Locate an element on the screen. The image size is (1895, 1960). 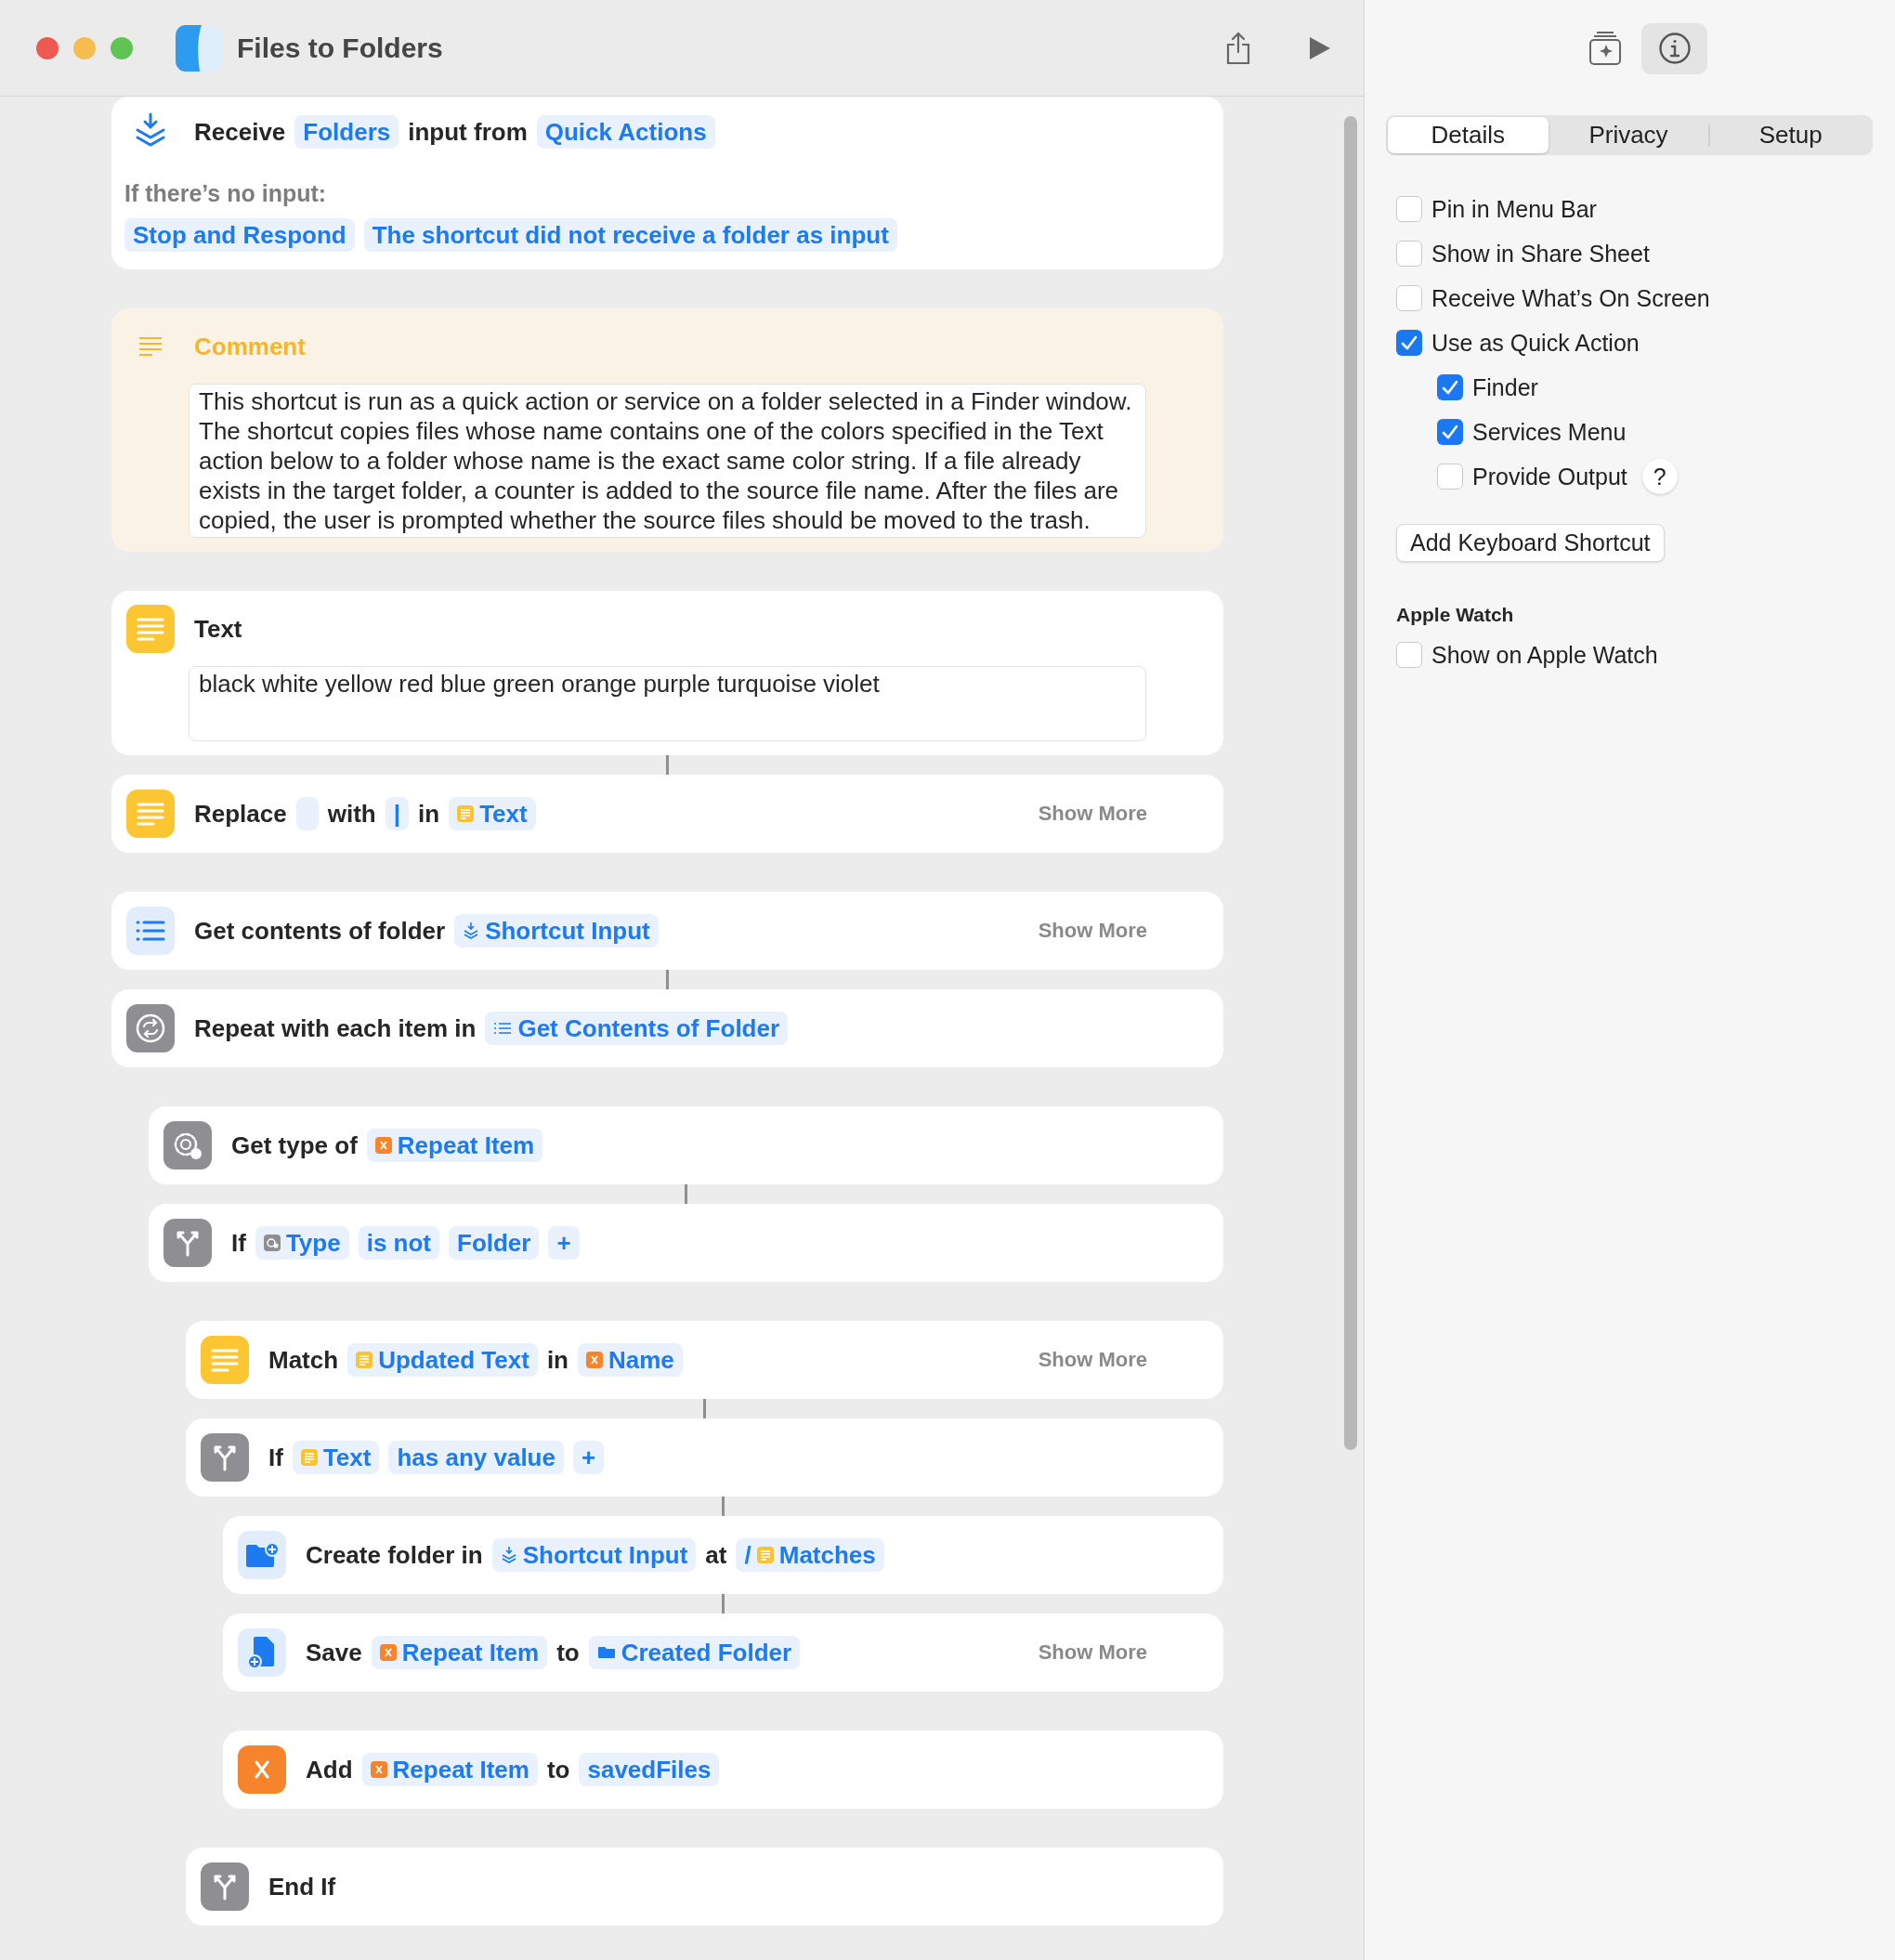
action-label: Save is located at coordinates (334, 1652).